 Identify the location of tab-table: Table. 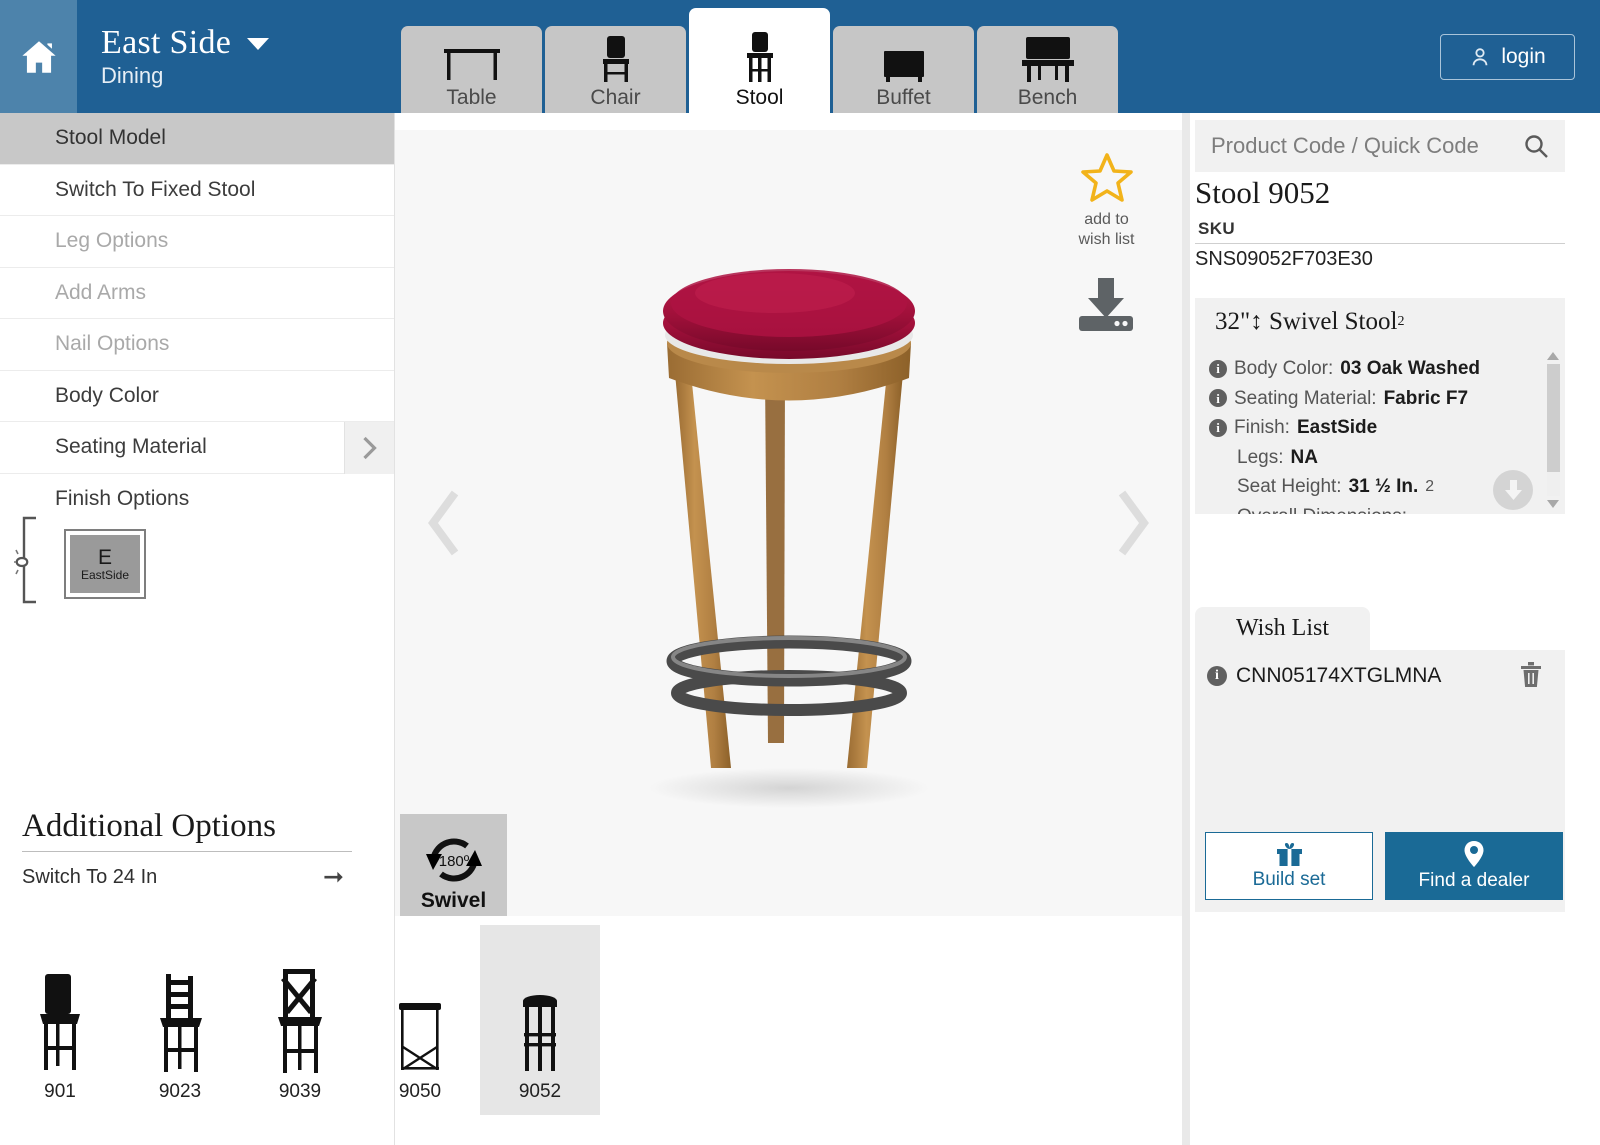
(471, 69).